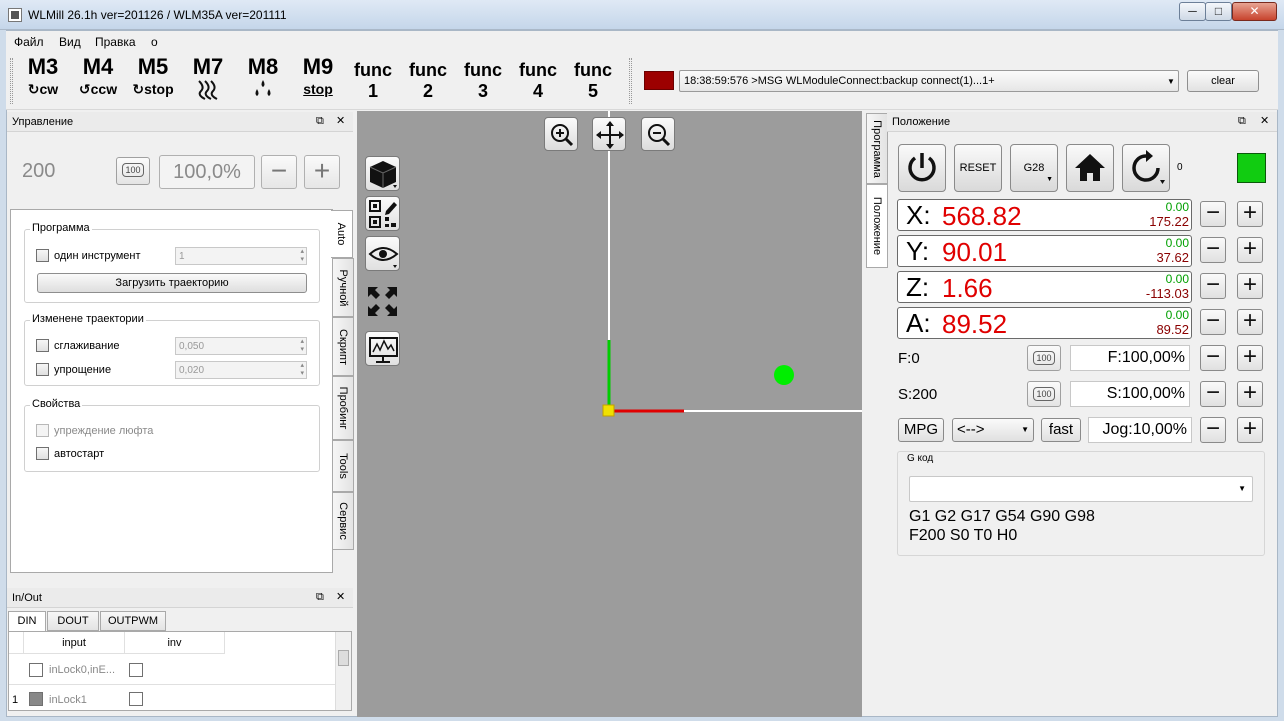 This screenshot has height=721, width=1284. Describe the element at coordinates (382, 173) in the screenshot. I see `view-cube-button` at that location.